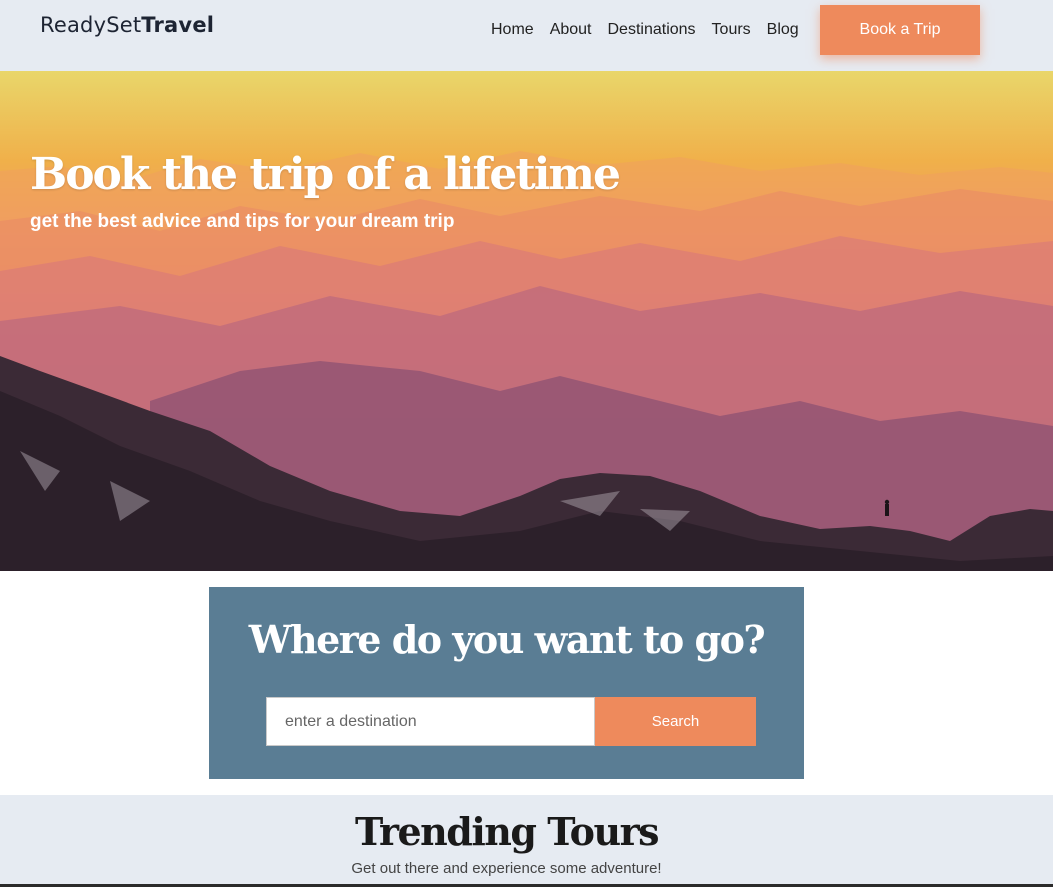 The image size is (1053, 887). I want to click on nav-link-destinations: Destinations, so click(652, 30).